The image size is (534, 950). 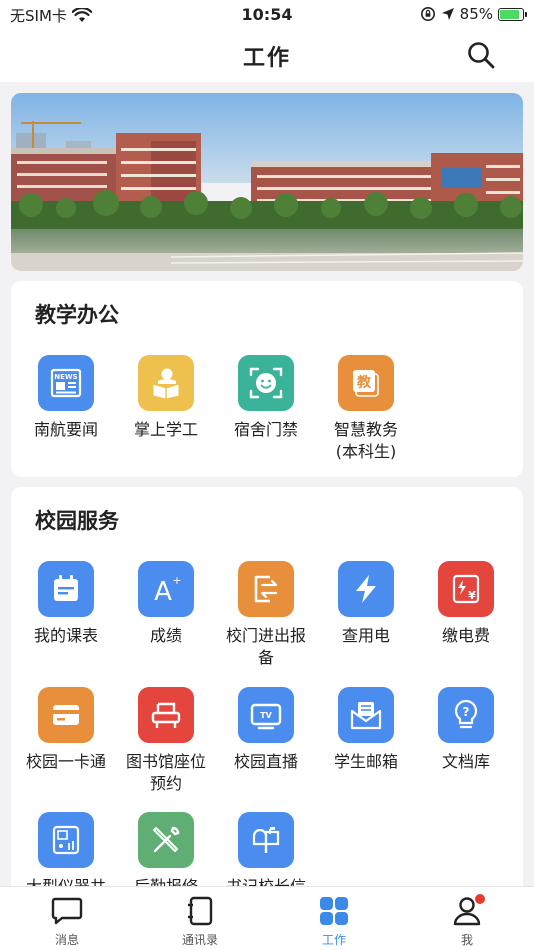 I want to click on tile-my-schedule: 我的课表, so click(x=66, y=604).